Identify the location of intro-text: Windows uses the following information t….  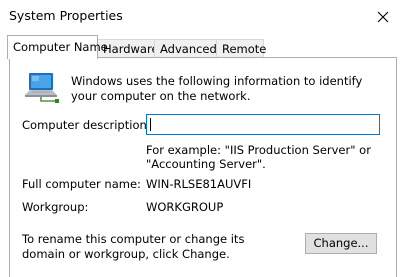
(217, 88).